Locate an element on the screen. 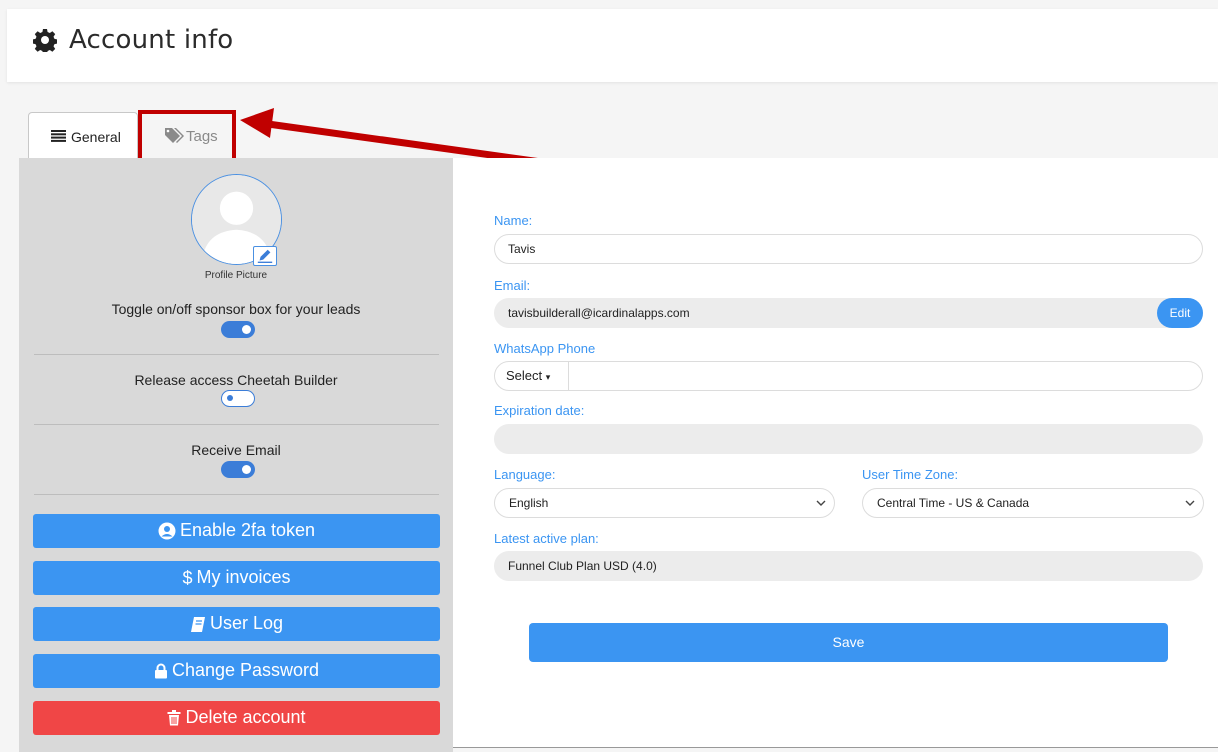  delete-account-button: Delete account is located at coordinates (236, 718).